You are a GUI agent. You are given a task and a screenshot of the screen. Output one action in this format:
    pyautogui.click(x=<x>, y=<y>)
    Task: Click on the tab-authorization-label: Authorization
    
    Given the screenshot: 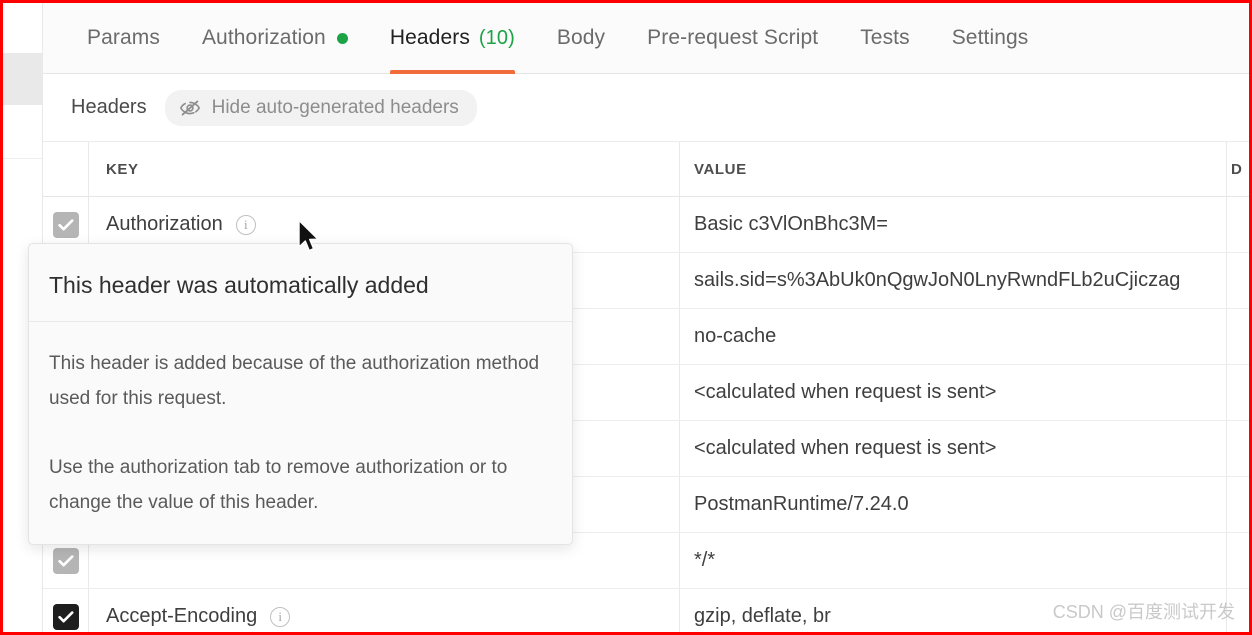 What is the action you would take?
    pyautogui.click(x=263, y=37)
    